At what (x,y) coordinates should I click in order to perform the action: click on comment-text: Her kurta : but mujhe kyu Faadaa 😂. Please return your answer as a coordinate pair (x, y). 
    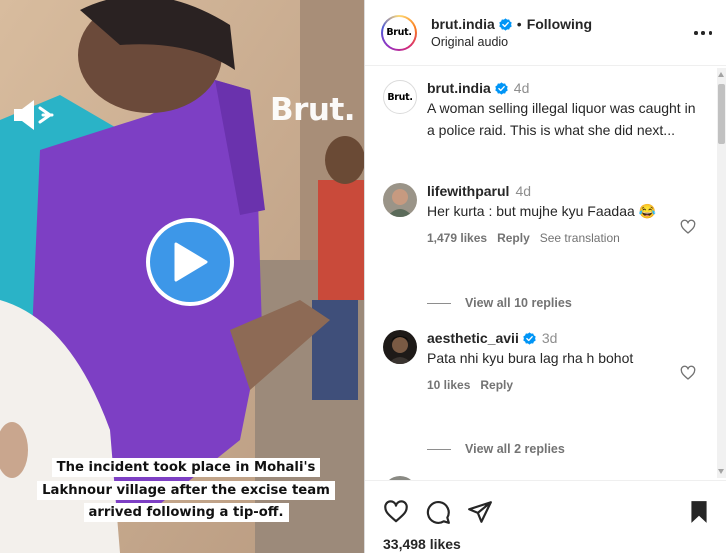
    Looking at the image, I should click on (542, 211).